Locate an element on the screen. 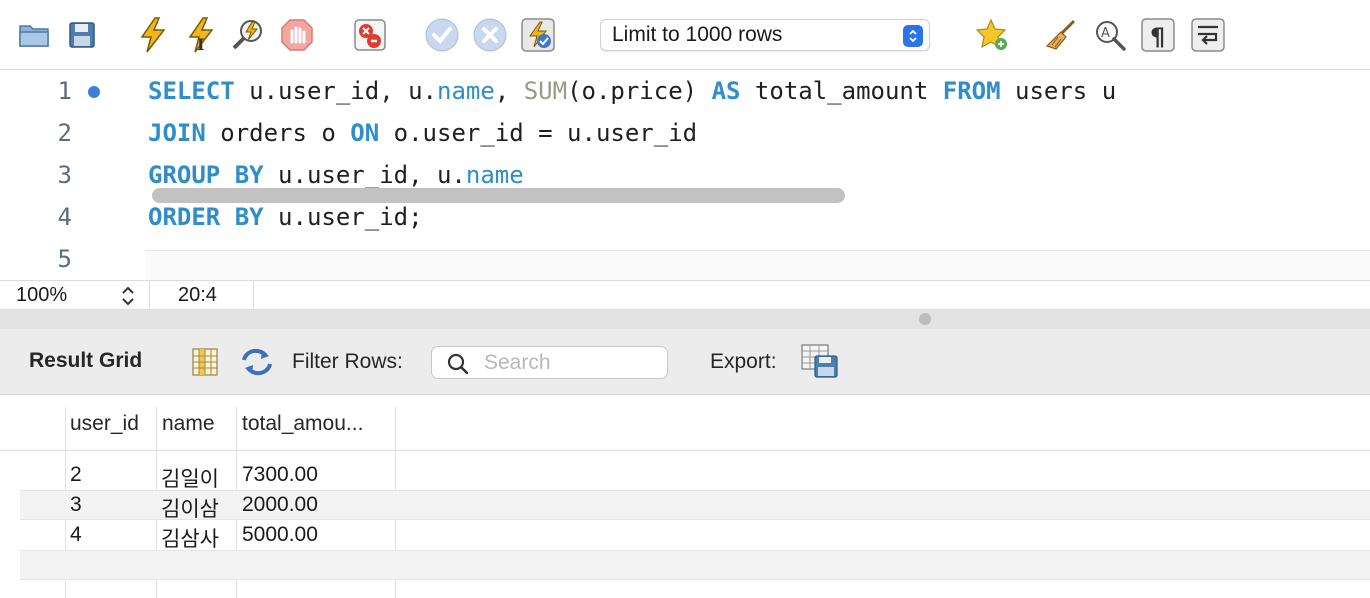  folder-icon is located at coordinates (34, 36).